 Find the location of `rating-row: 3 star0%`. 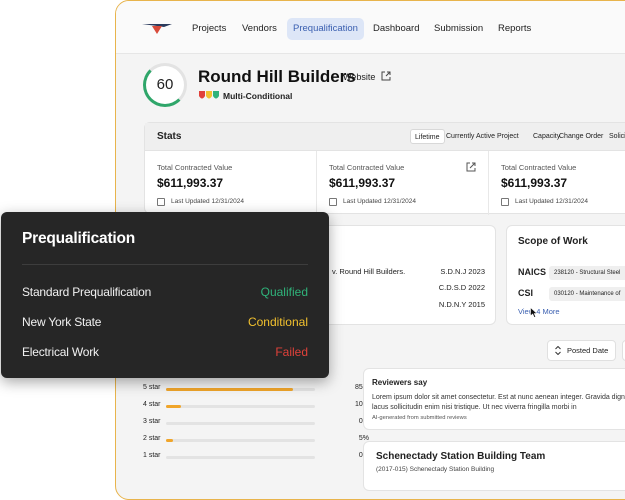

rating-row: 3 star0% is located at coordinates (256, 424).